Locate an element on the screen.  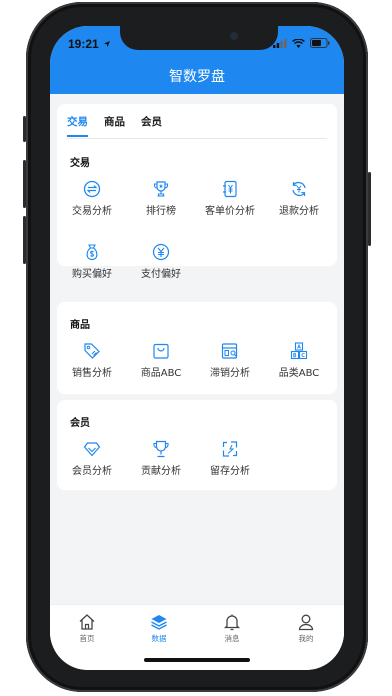
goods-card: 商品 销售分析 商品ABC 滞销分析 品类ABC is located at coordinates (197, 348).